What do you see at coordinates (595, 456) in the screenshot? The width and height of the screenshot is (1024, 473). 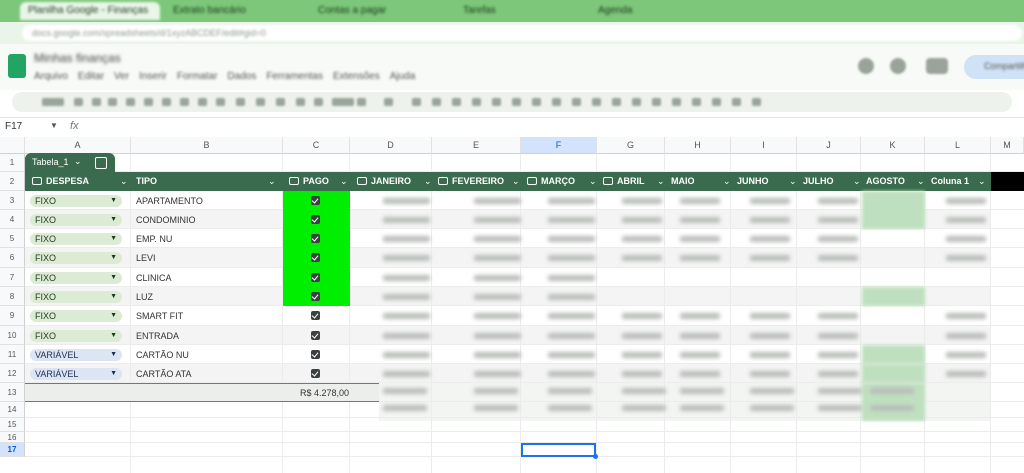 I see `fill-handle` at bounding box center [595, 456].